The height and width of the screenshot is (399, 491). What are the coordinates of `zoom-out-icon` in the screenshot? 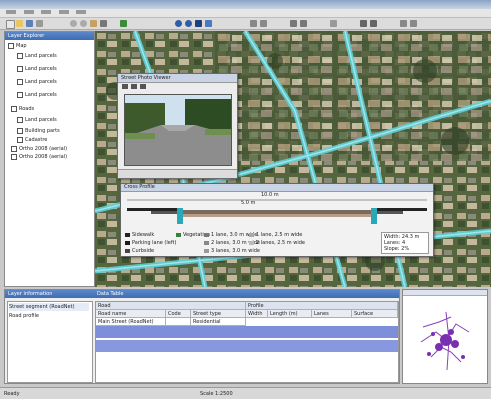 It's located at (83, 23).